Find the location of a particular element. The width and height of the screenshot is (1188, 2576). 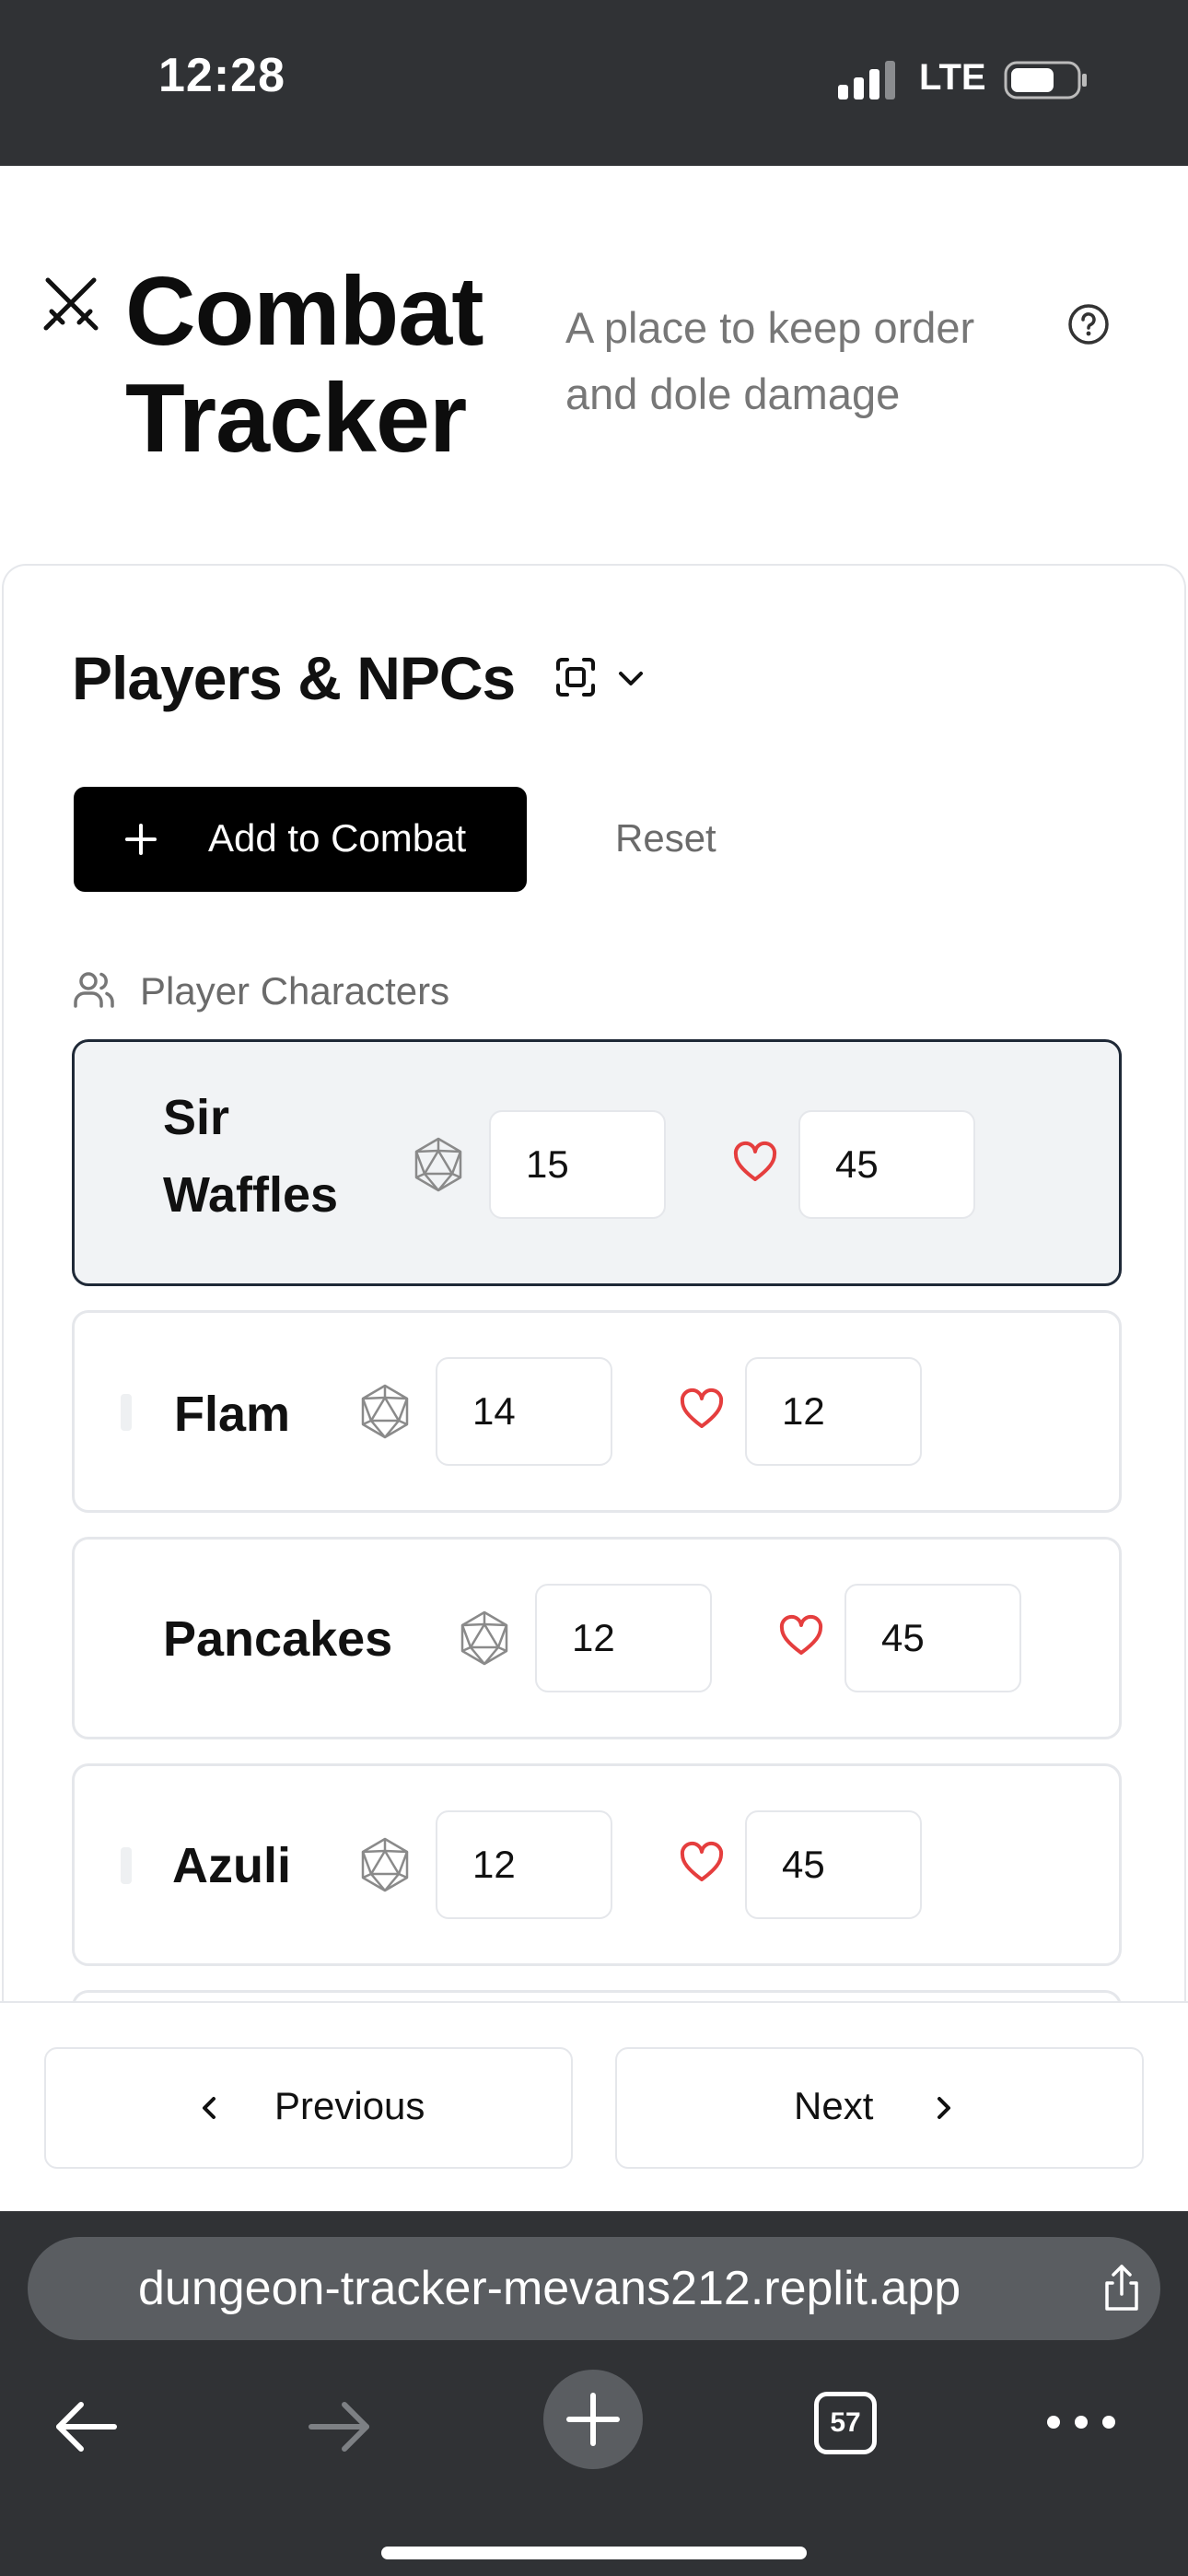

browser-toolbar: dungeon-tracker-mevans212.replit.app 57 is located at coordinates (594, 2393).